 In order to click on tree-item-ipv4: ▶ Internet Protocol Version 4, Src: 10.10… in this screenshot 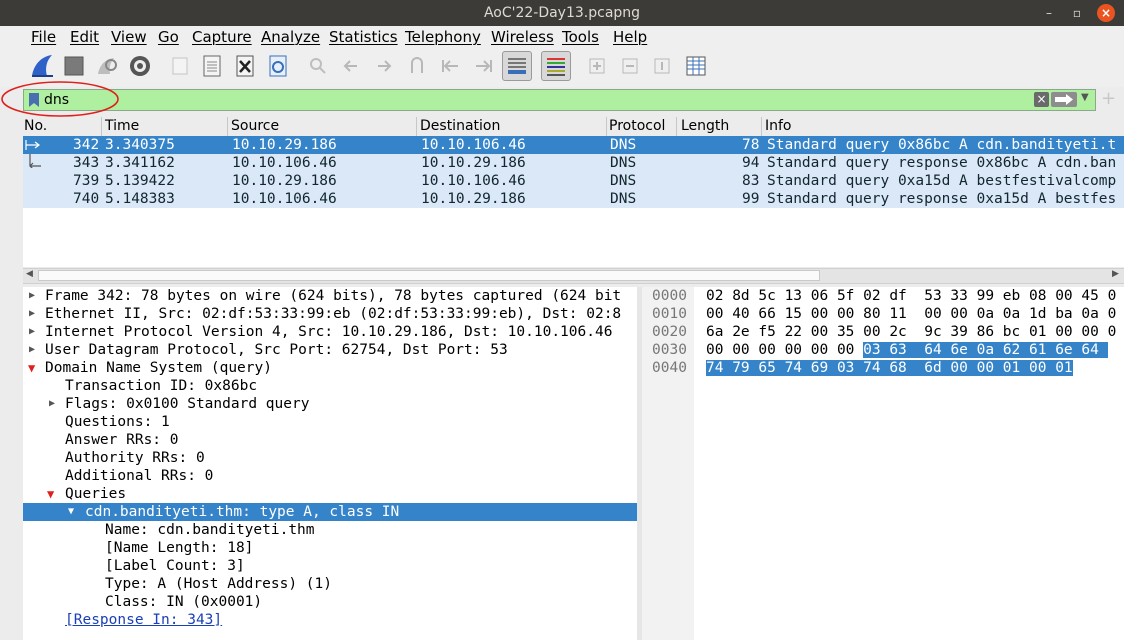, I will do `click(330, 332)`.